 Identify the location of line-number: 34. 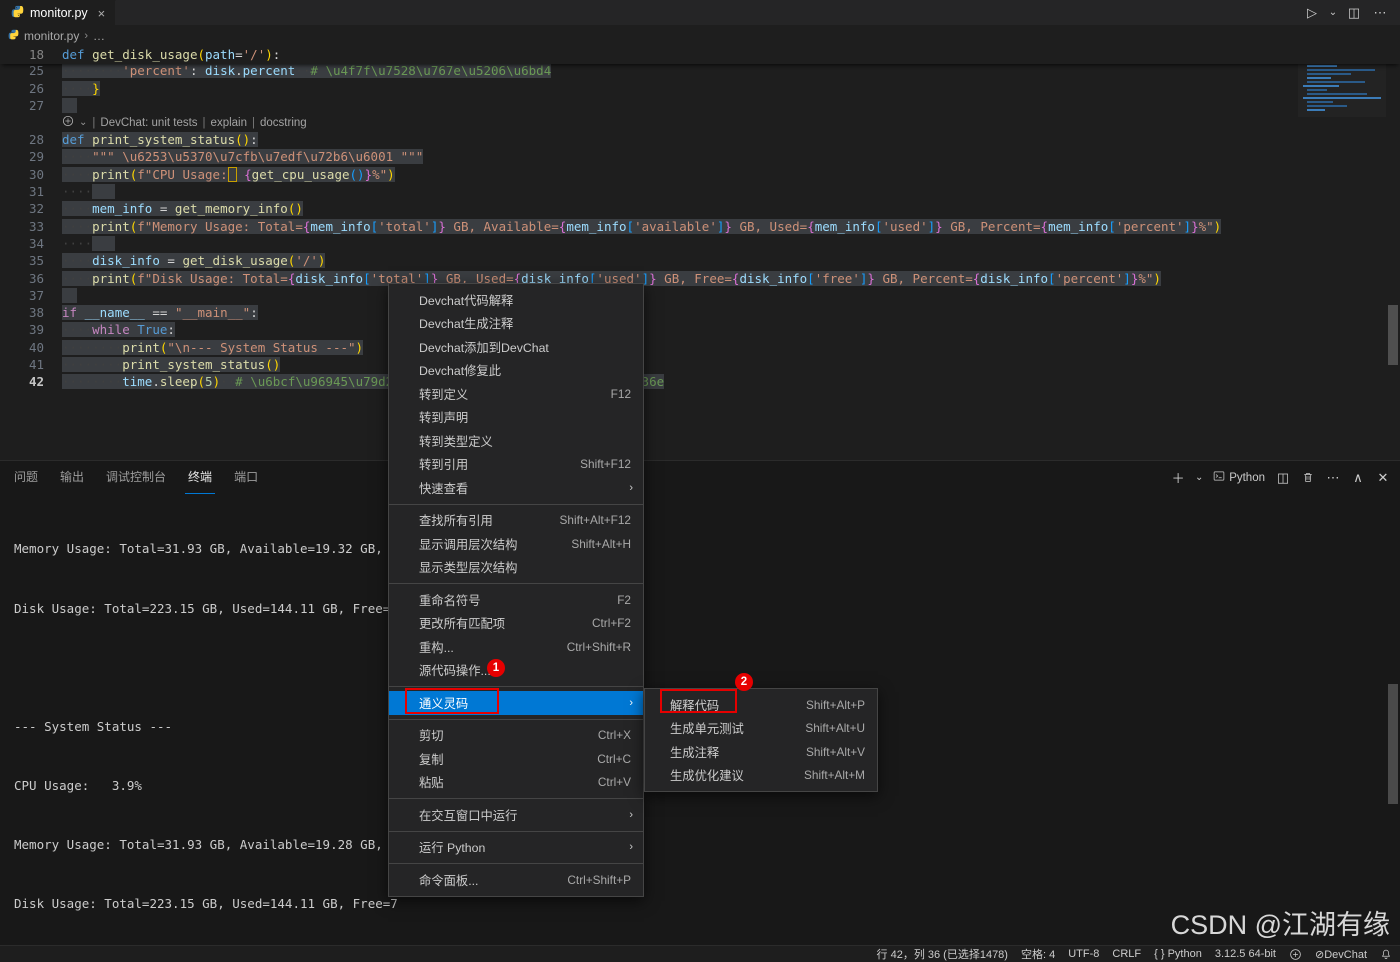
(36, 243).